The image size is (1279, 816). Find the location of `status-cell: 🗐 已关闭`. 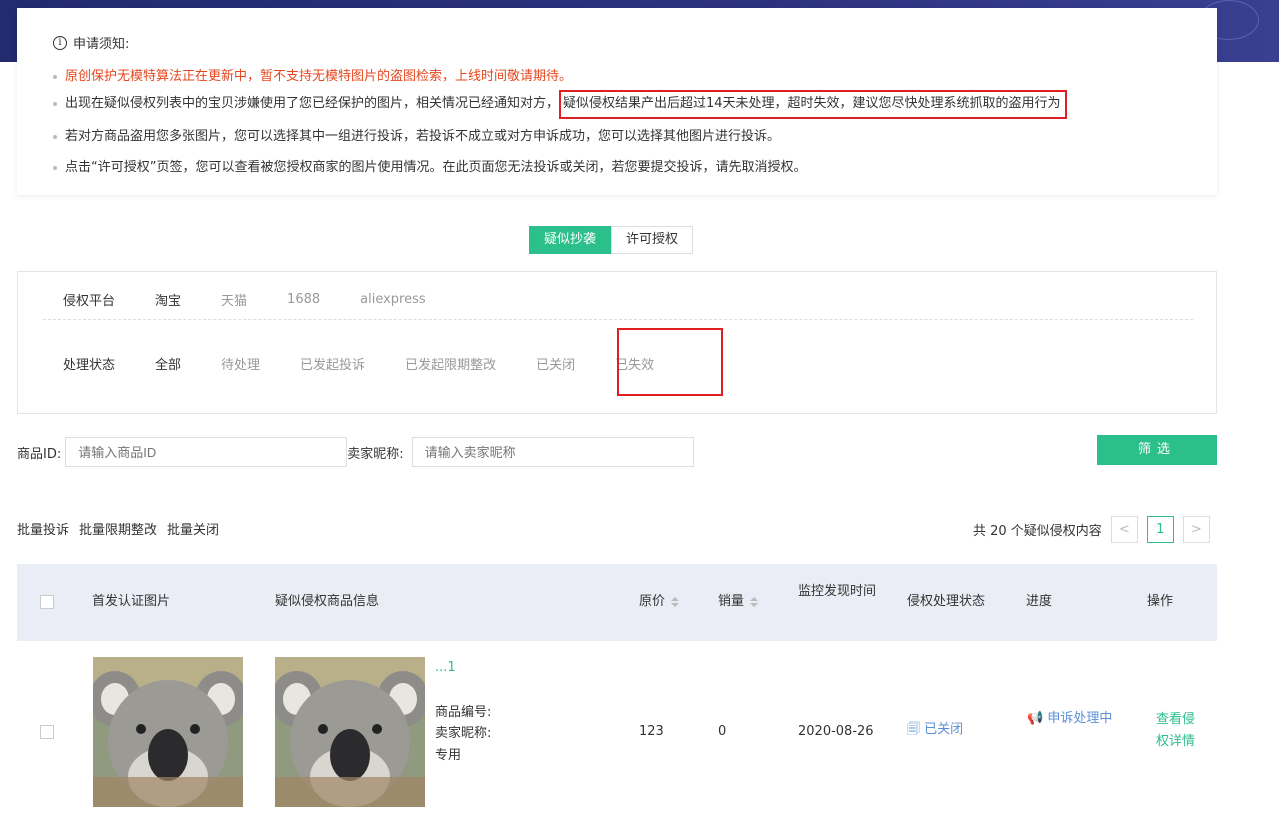

status-cell: 🗐 已关闭 is located at coordinates (935, 730).